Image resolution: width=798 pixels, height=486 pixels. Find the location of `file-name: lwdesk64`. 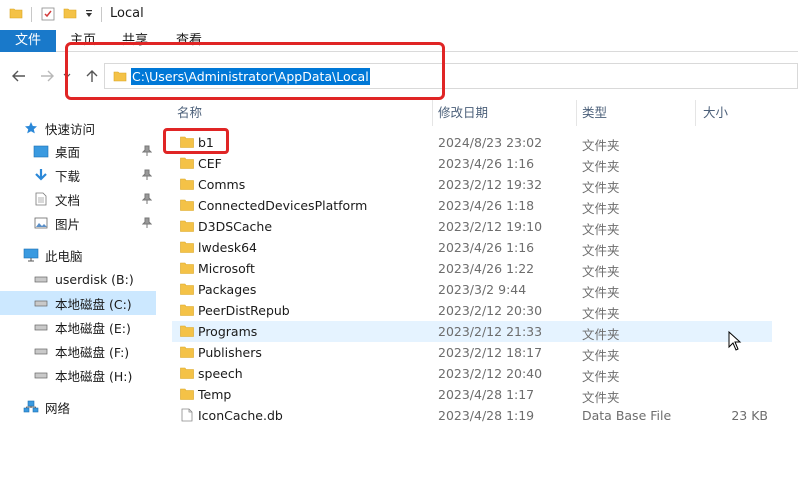

file-name: lwdesk64 is located at coordinates (227, 247).